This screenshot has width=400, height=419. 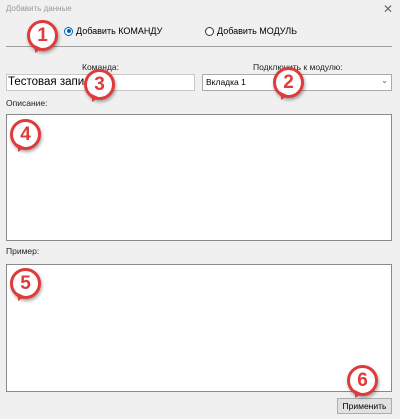 I want to click on divider, so click(x=199, y=46).